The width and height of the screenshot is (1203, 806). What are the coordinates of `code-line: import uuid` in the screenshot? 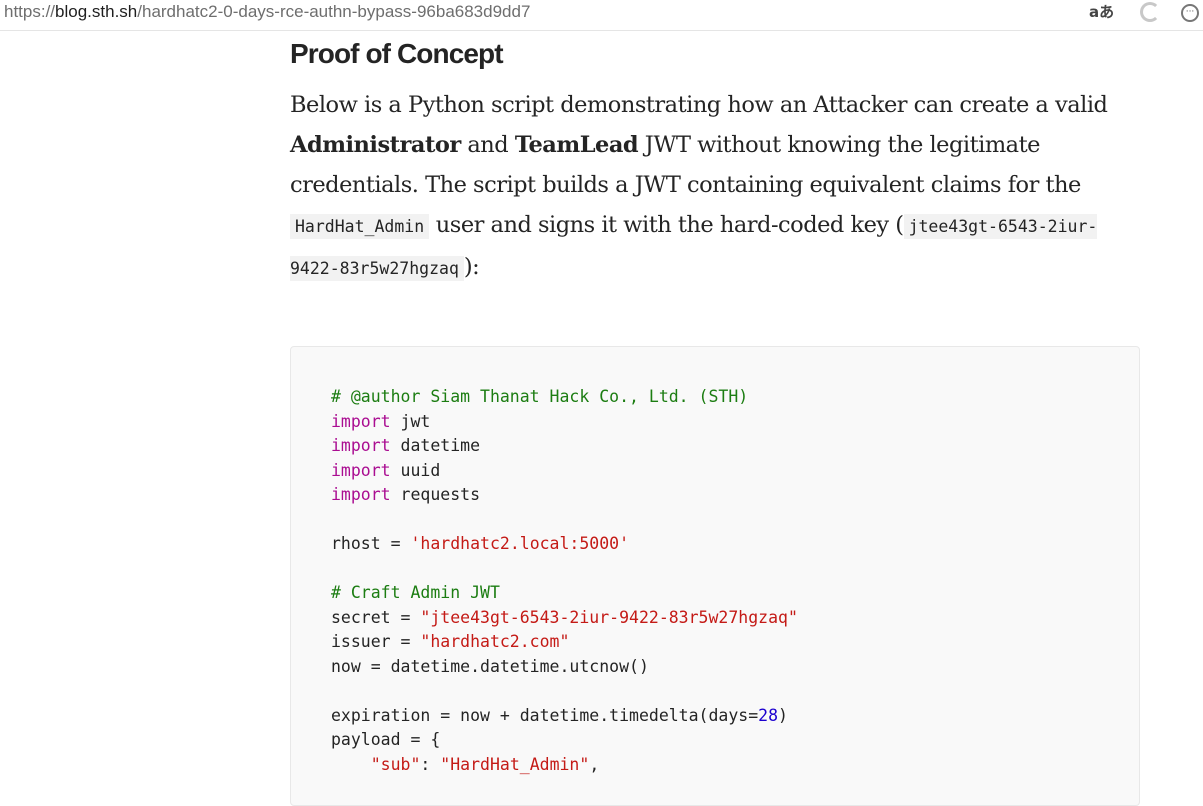 It's located at (385, 470).